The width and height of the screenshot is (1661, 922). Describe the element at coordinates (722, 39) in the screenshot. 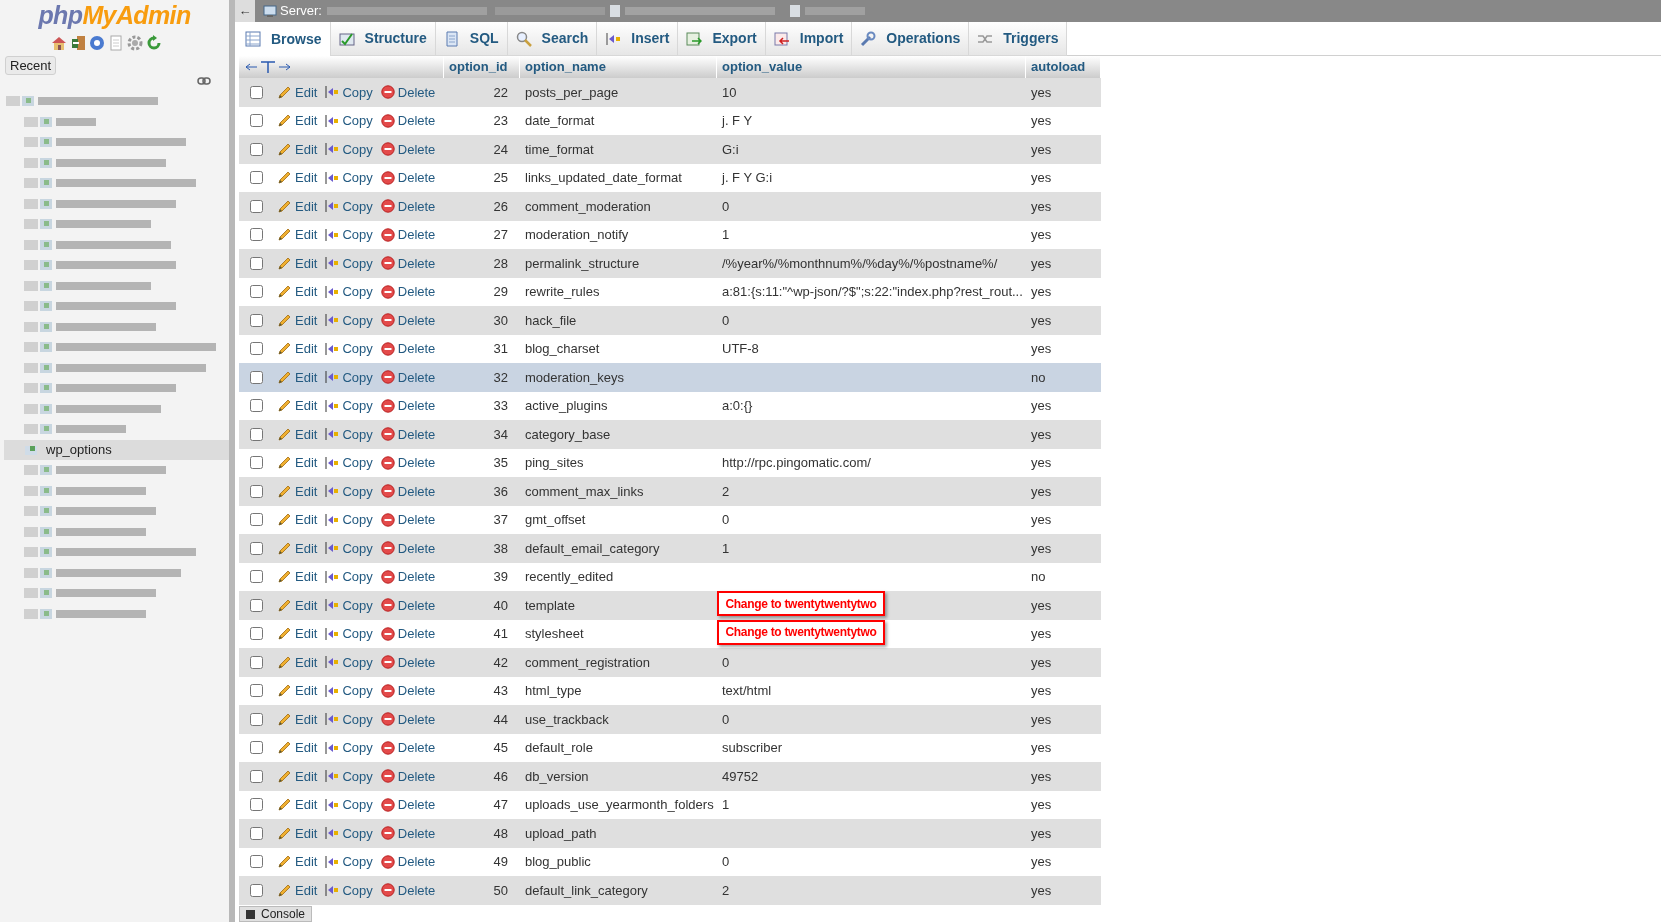

I see `tab: Export` at that location.